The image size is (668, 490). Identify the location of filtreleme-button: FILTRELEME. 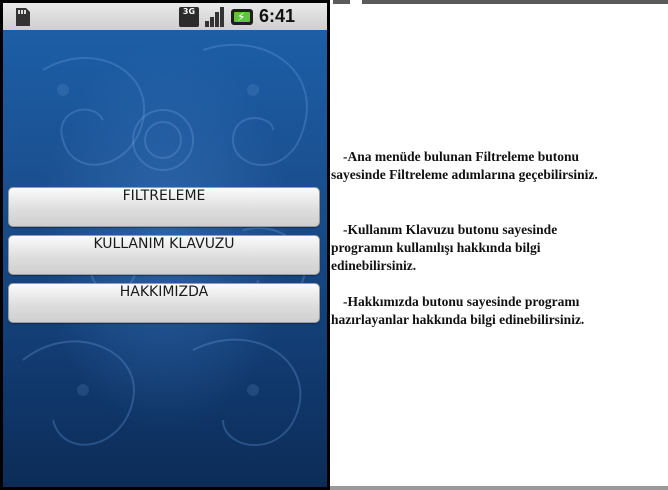
(164, 207).